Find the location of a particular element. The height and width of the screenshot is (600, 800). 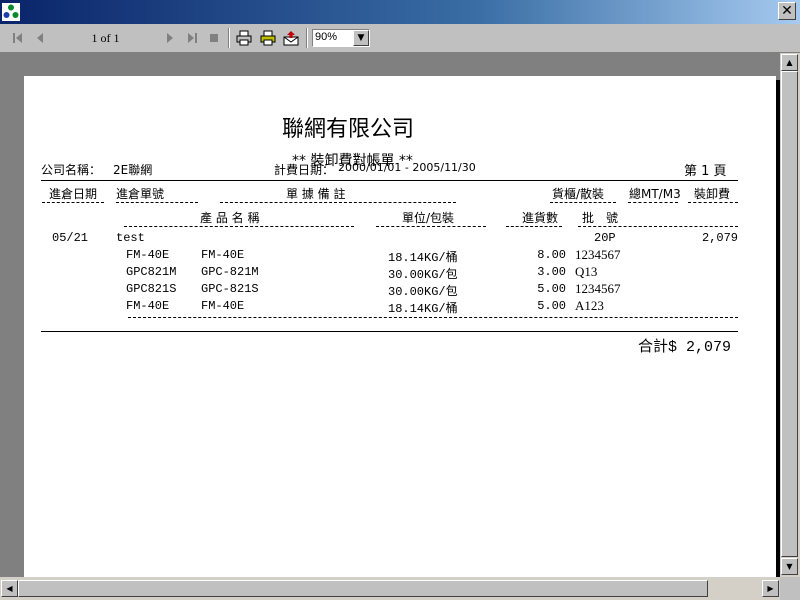

last-page-icon is located at coordinates (192, 38).